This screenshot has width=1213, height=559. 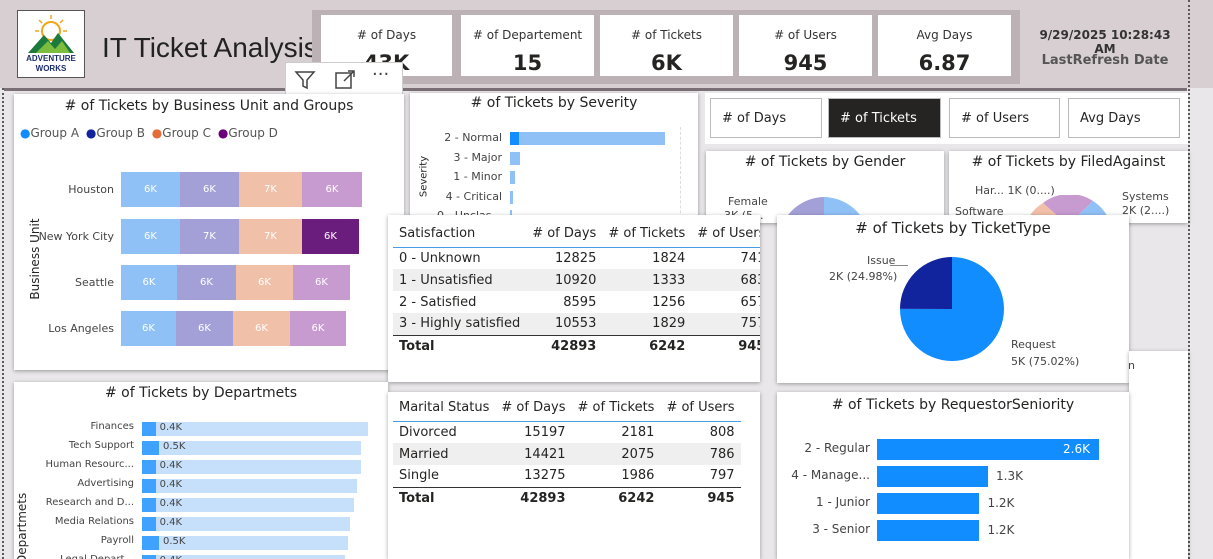 I want to click on table-cell: 0 - Unknown, so click(x=440, y=258).